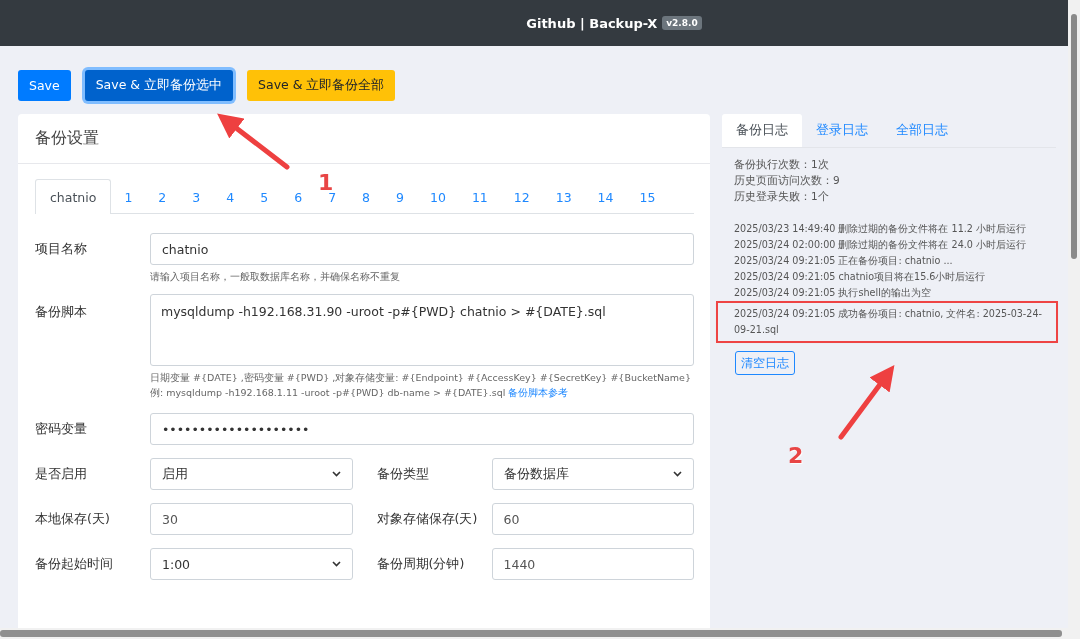  I want to click on input-field: 60, so click(592, 519).